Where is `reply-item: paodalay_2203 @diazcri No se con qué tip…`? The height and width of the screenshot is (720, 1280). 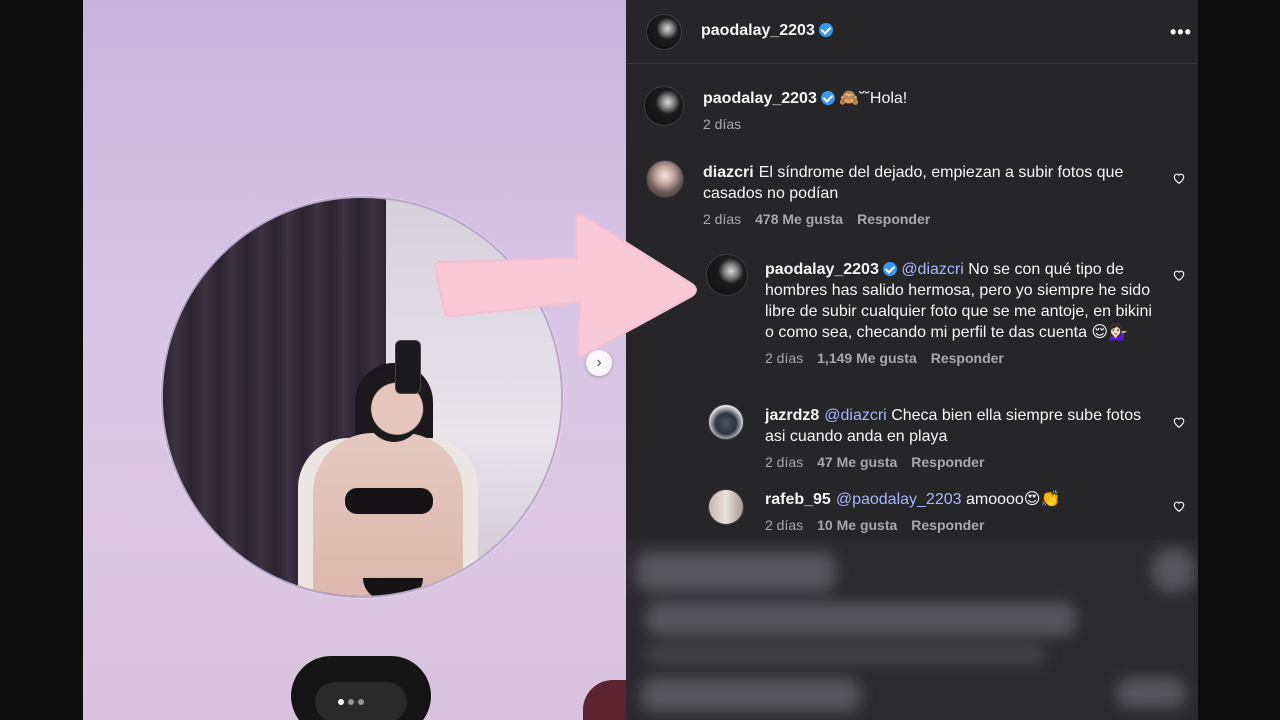
reply-item: paodalay_2203 @diazcri No se con qué tip… is located at coordinates (960, 312).